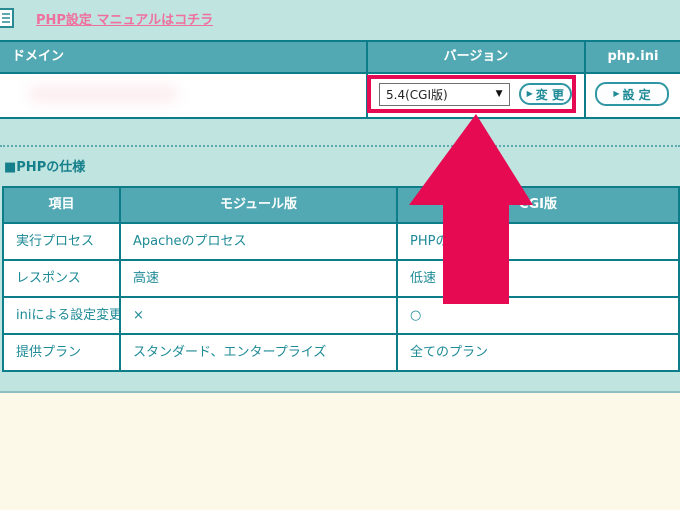 This screenshot has width=680, height=510. I want to click on change-button-label: 変 更, so click(549, 94).